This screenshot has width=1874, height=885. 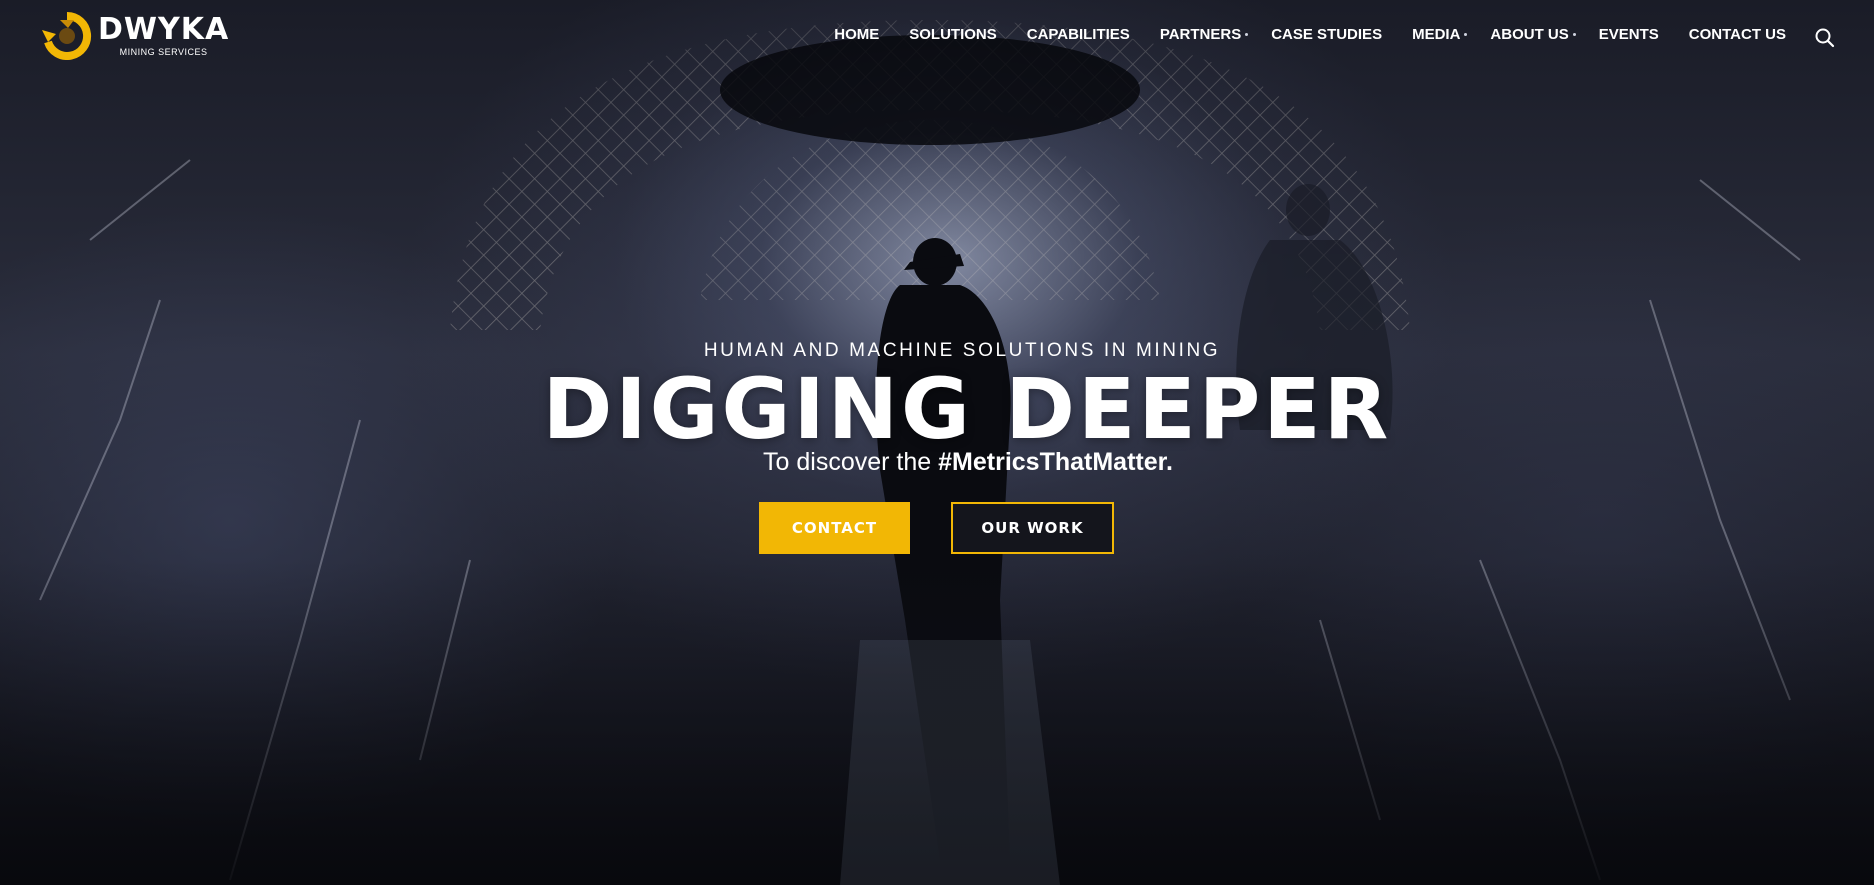 What do you see at coordinates (1436, 34) in the screenshot?
I see `nav-media-label: MEDIA` at bounding box center [1436, 34].